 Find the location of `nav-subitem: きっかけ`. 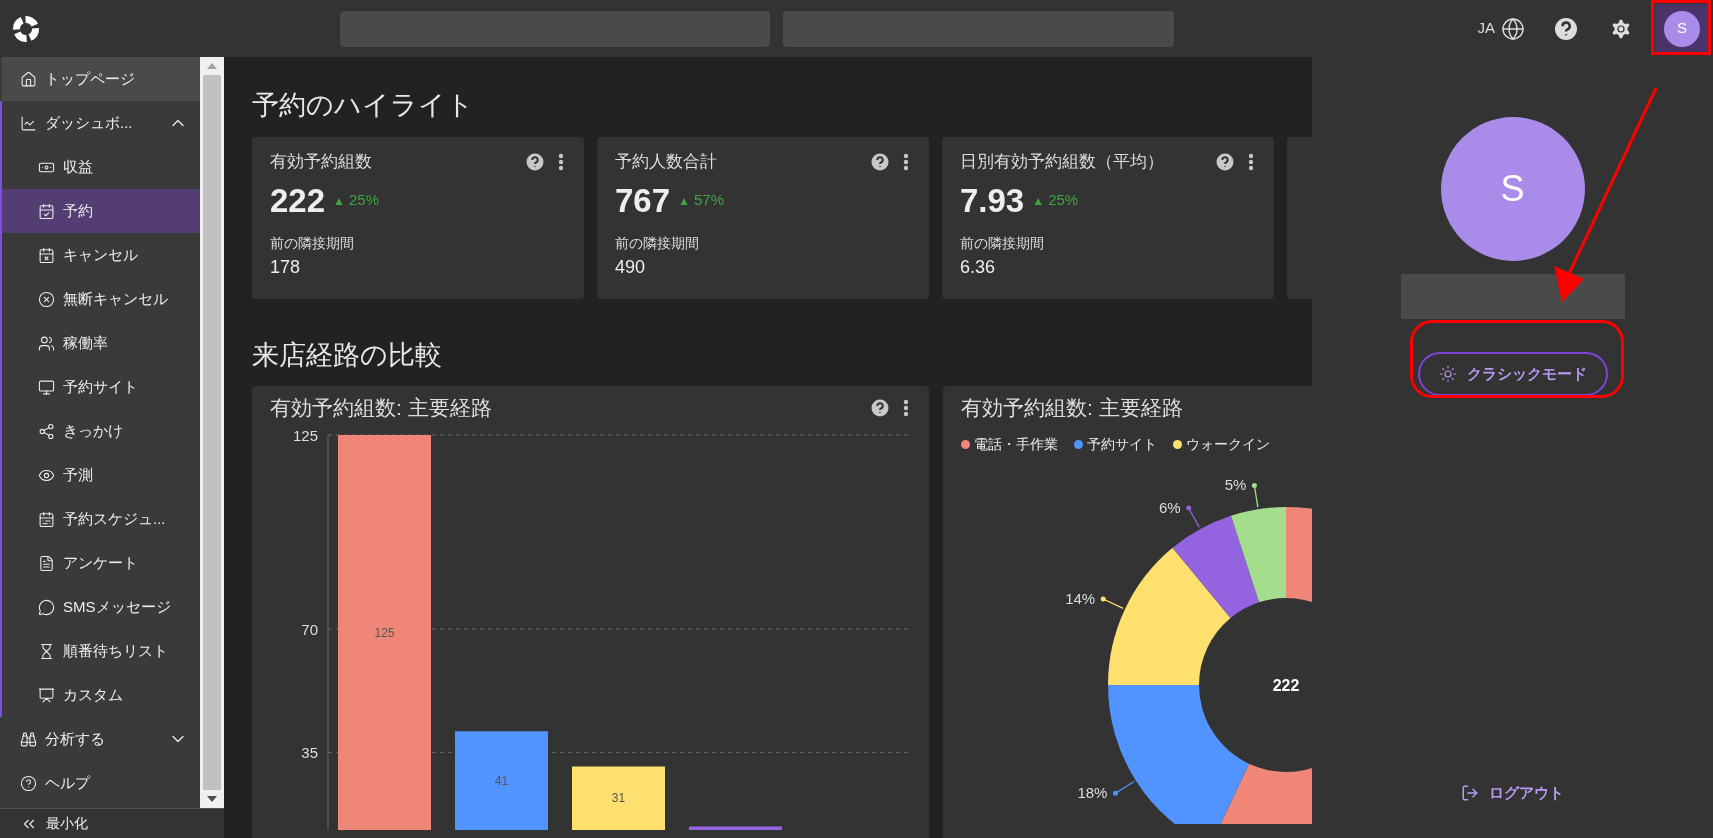

nav-subitem: きっかけ is located at coordinates (101, 431).